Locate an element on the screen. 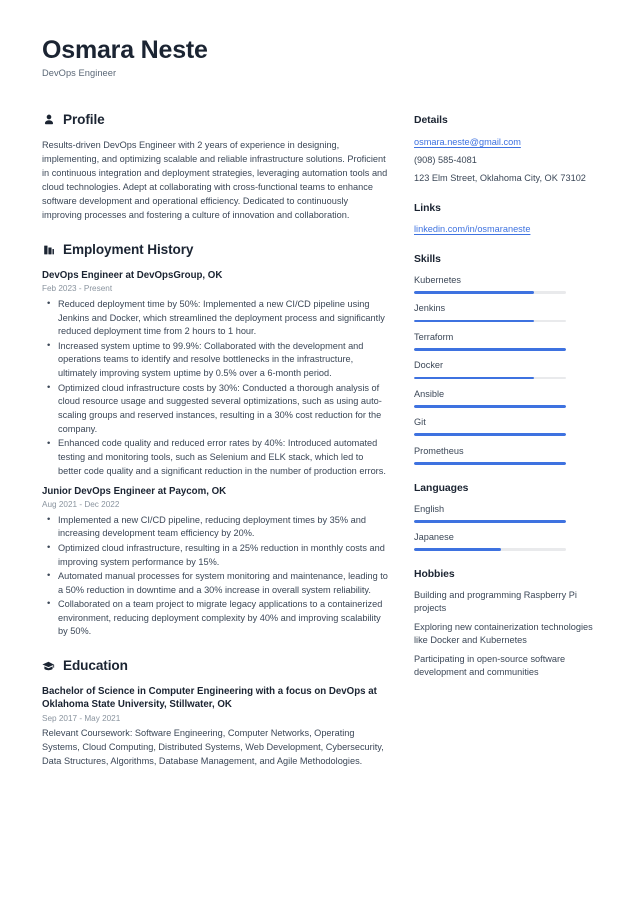 This screenshot has height=905, width=640. skill-label: Git is located at coordinates (420, 422).